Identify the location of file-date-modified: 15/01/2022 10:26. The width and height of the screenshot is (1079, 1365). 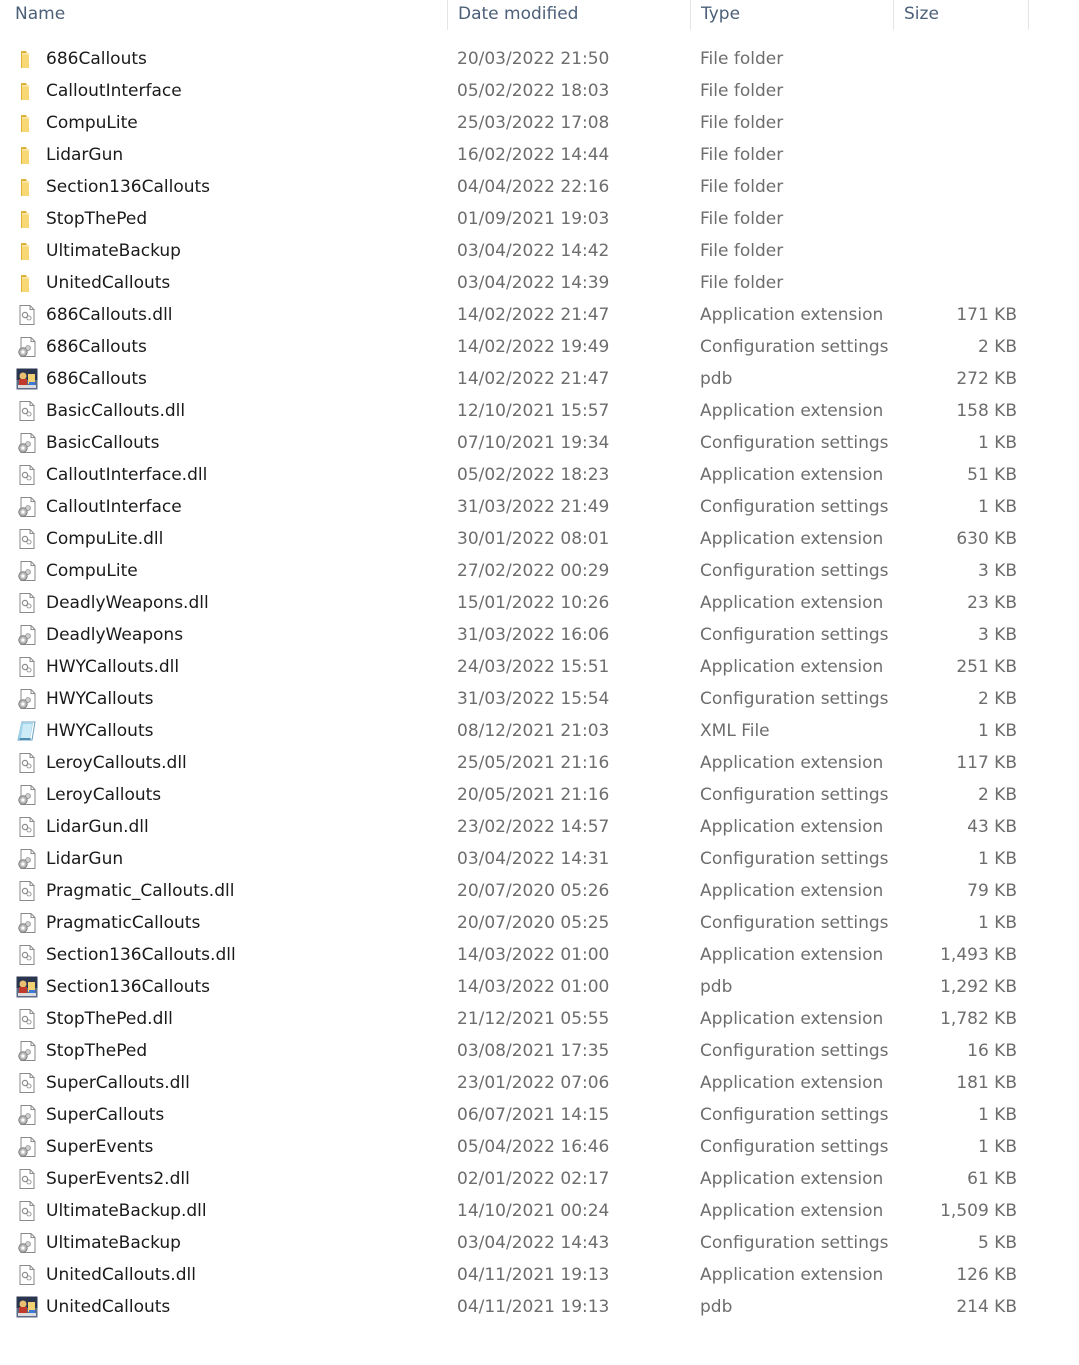
(533, 603).